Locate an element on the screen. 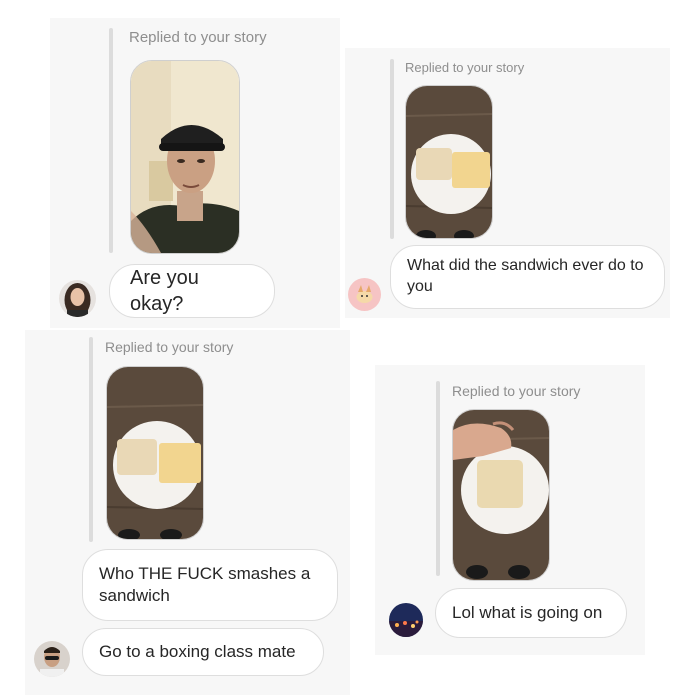 This screenshot has height=700, width=700. message-text: Go to a boxing class mate is located at coordinates (197, 651).